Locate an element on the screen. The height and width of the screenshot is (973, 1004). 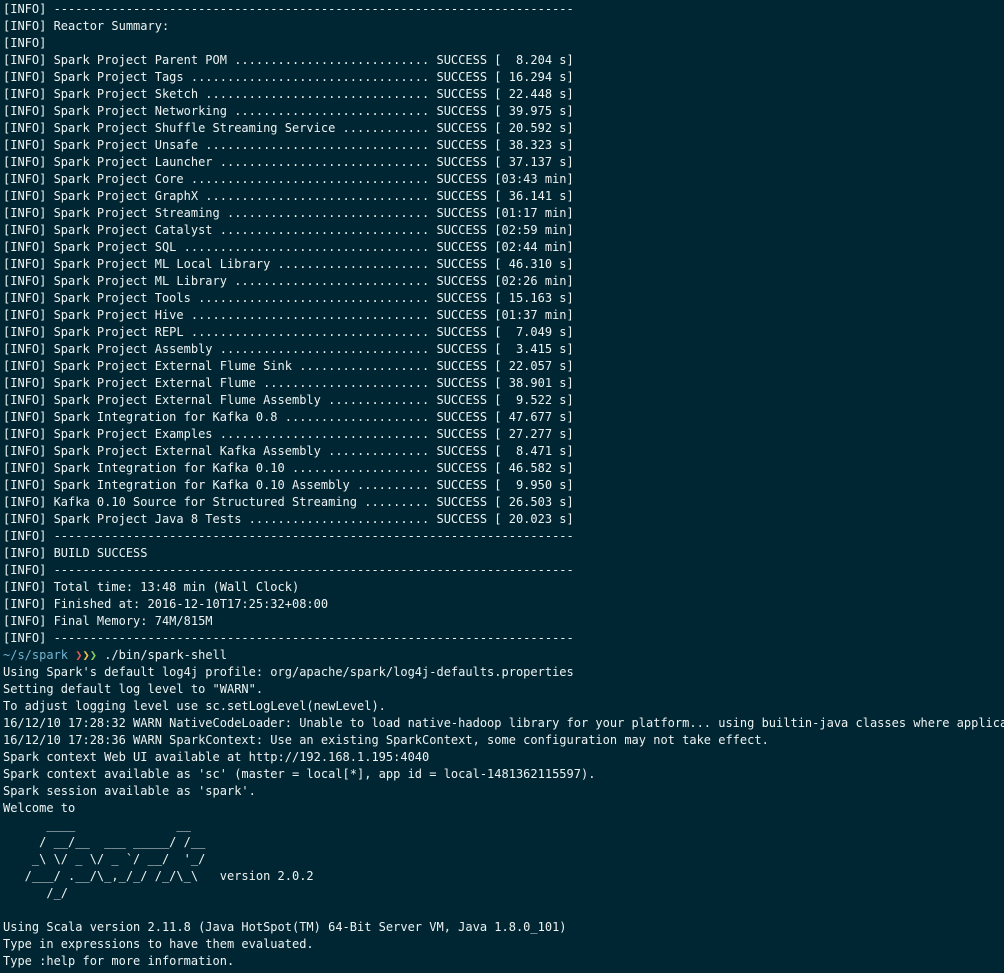
shell-output-line: _\ \/ _ \/ _ `/ __/ '_/ is located at coordinates (104, 859).